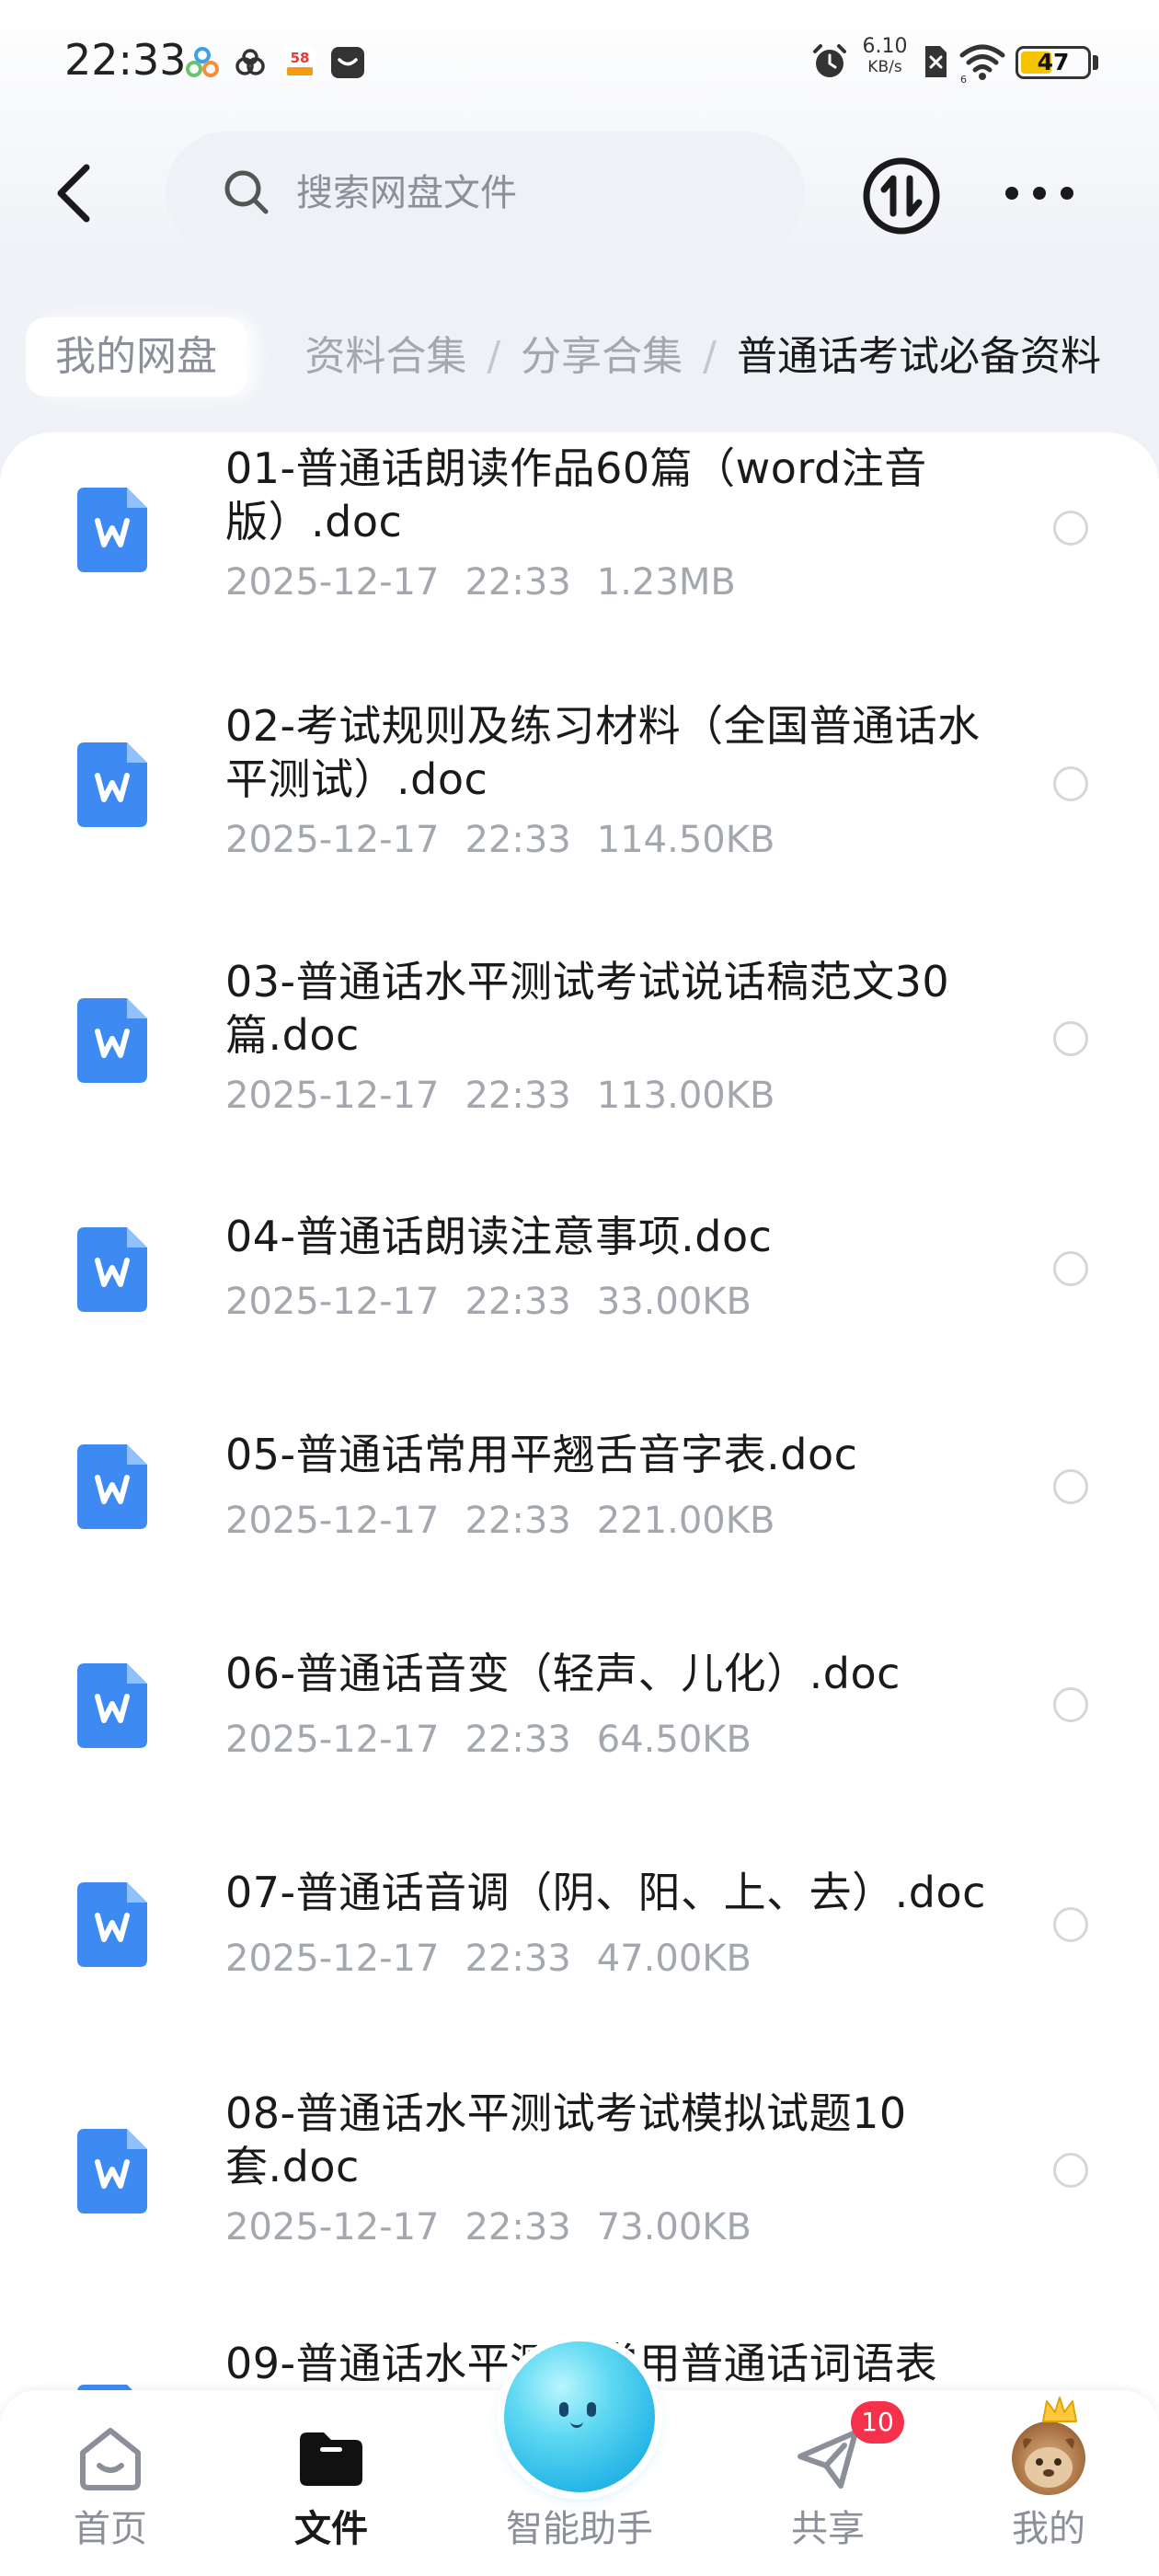  I want to click on cloud-app-icon, so click(250, 62).